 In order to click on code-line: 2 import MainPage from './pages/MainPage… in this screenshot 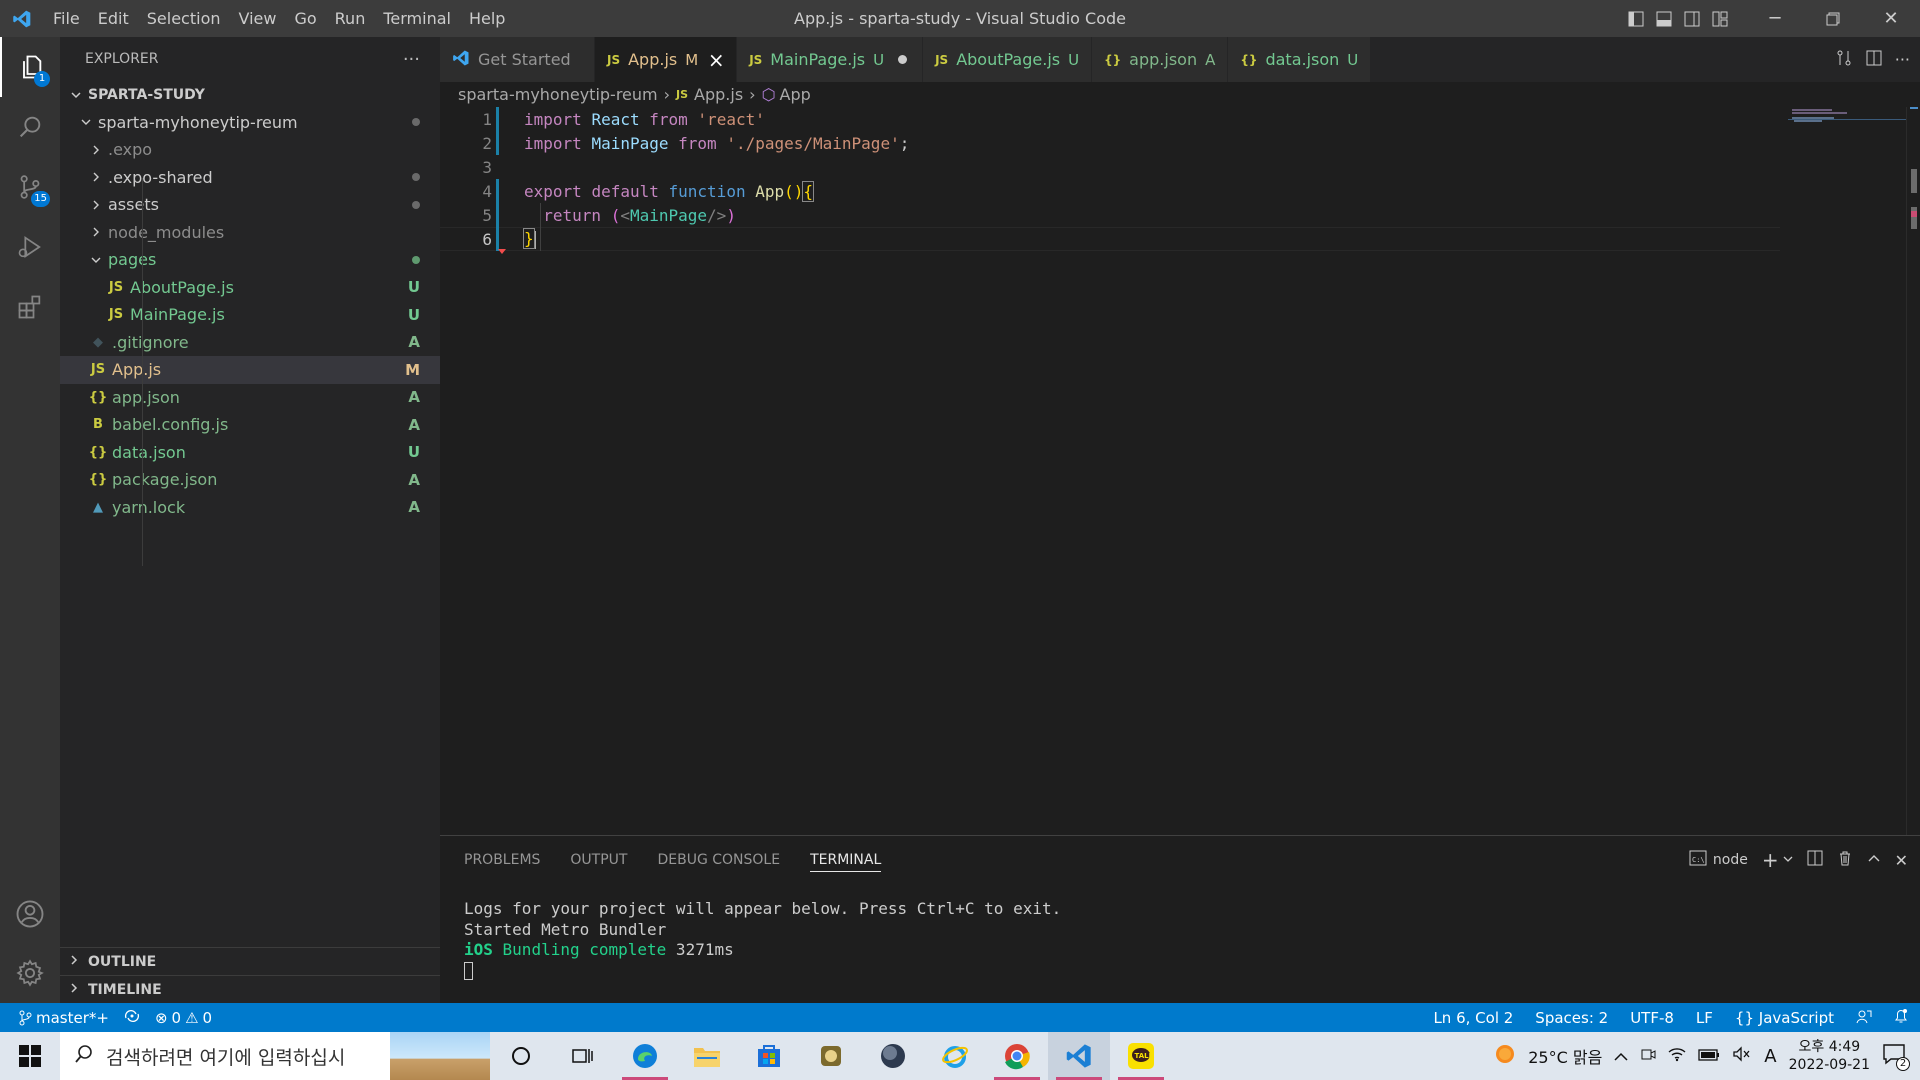, I will do `click(1110, 143)`.